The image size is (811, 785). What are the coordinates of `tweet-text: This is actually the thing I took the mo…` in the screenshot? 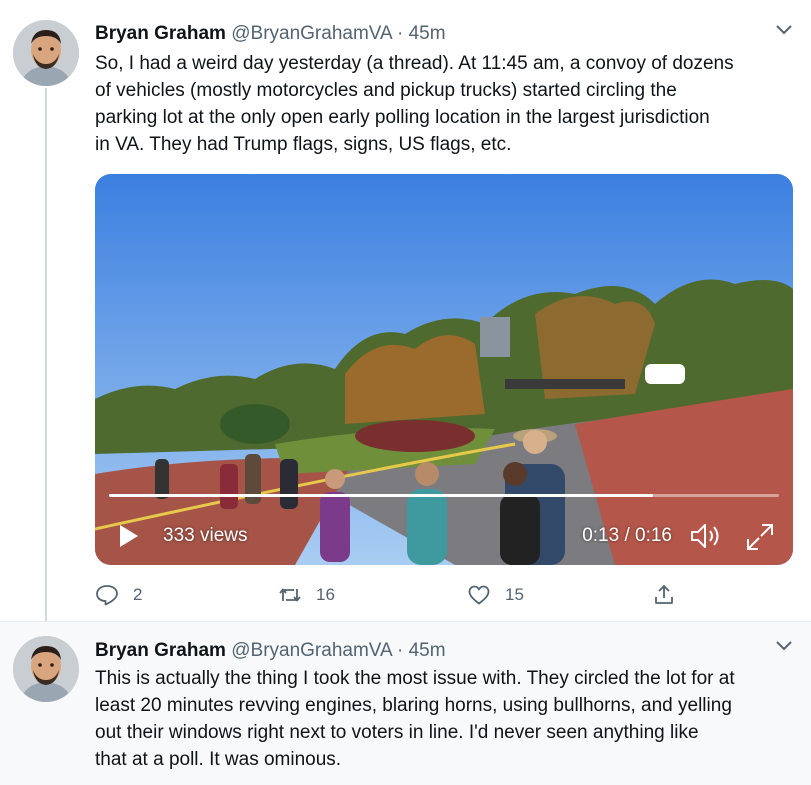 It's located at (415, 719).